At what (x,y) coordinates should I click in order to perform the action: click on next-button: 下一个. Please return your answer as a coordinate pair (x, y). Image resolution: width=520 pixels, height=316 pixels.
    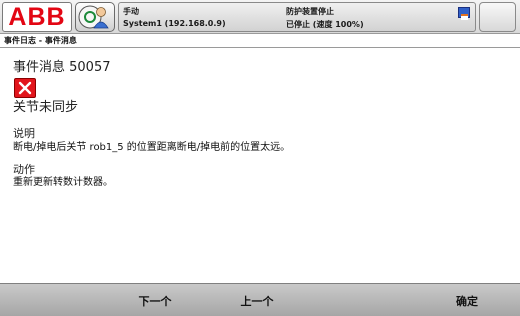
    Looking at the image, I should click on (155, 300).